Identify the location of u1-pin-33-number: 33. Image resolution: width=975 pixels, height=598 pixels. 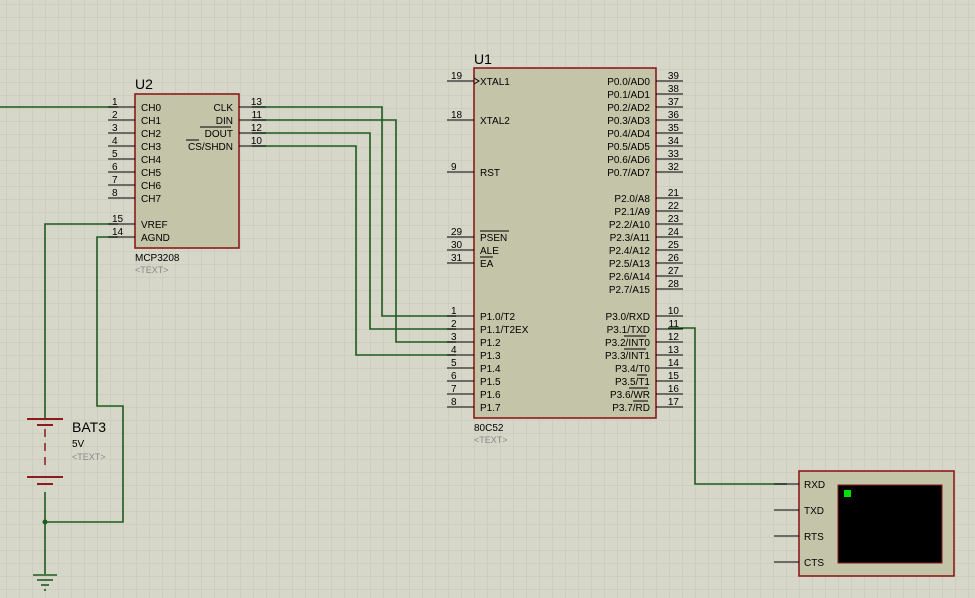
(674, 154).